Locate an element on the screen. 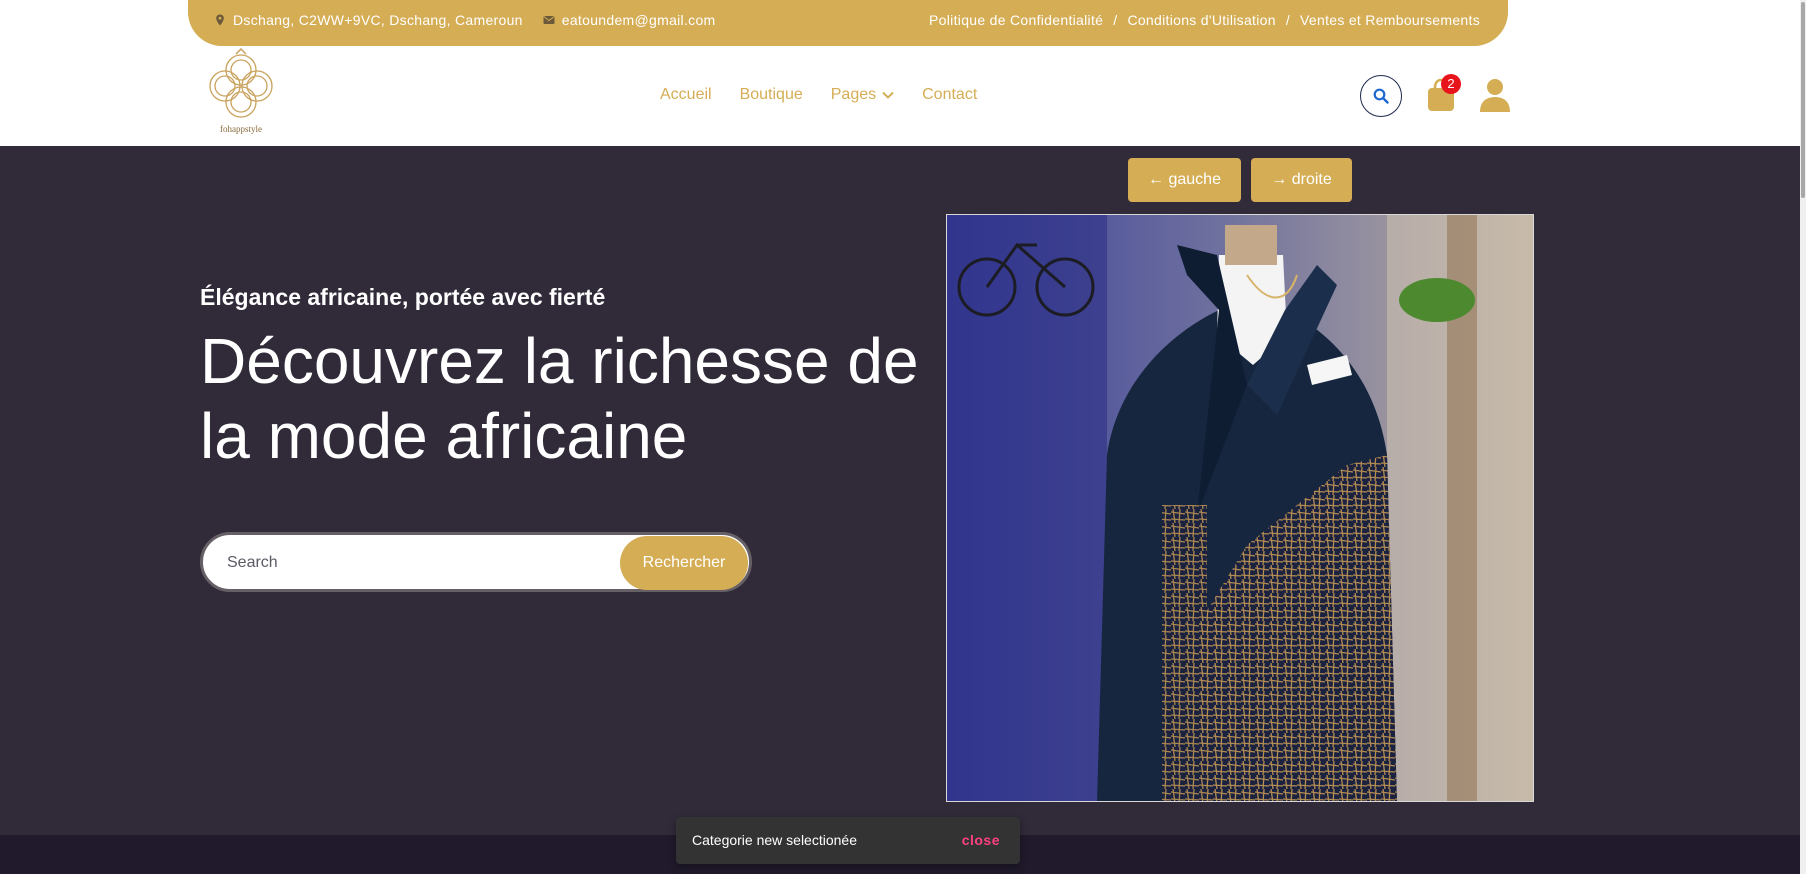  nav-item-boutique: Boutique is located at coordinates (771, 95).